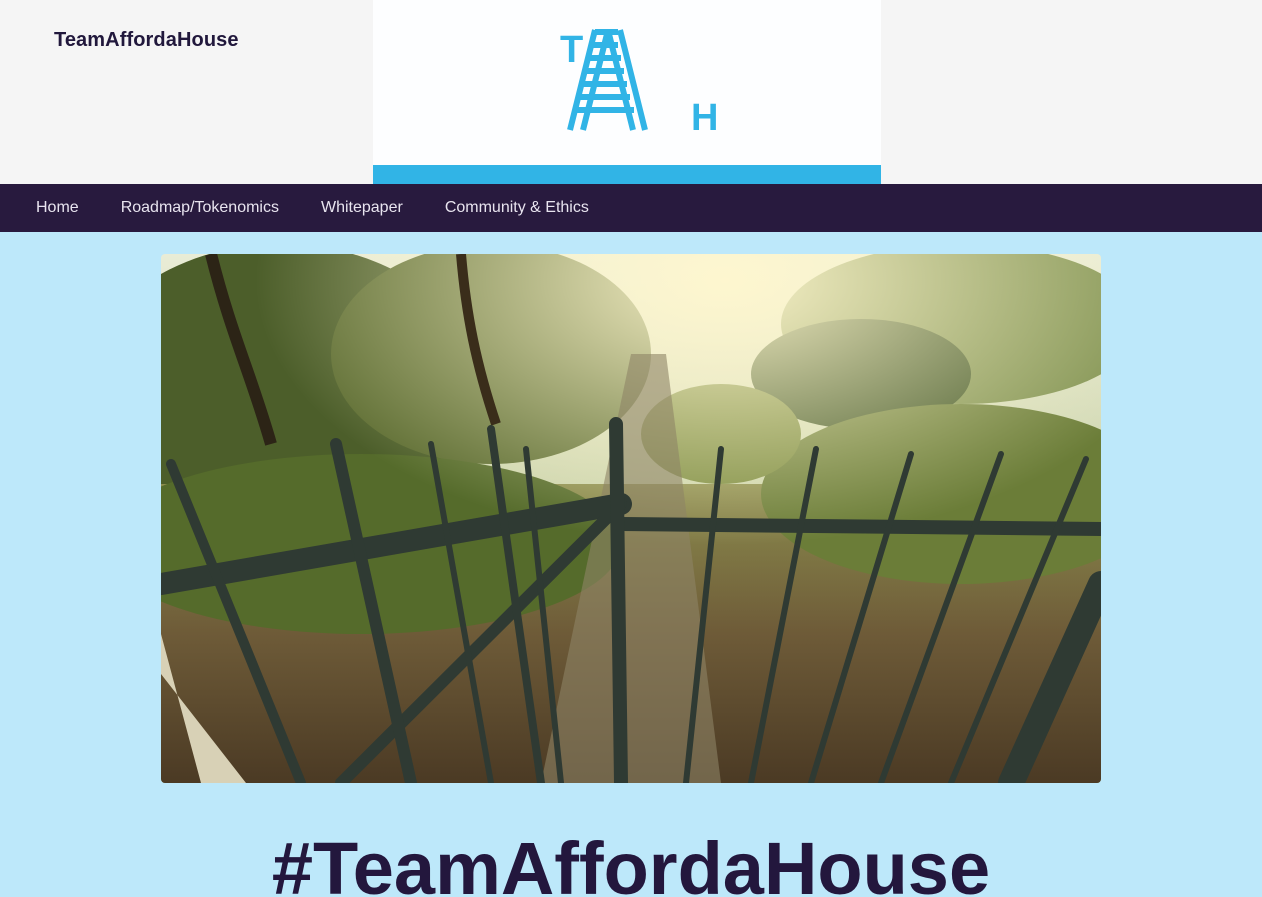 The height and width of the screenshot is (897, 1262). What do you see at coordinates (362, 208) in the screenshot?
I see `nav-item-whitepaper: Whitepaper` at bounding box center [362, 208].